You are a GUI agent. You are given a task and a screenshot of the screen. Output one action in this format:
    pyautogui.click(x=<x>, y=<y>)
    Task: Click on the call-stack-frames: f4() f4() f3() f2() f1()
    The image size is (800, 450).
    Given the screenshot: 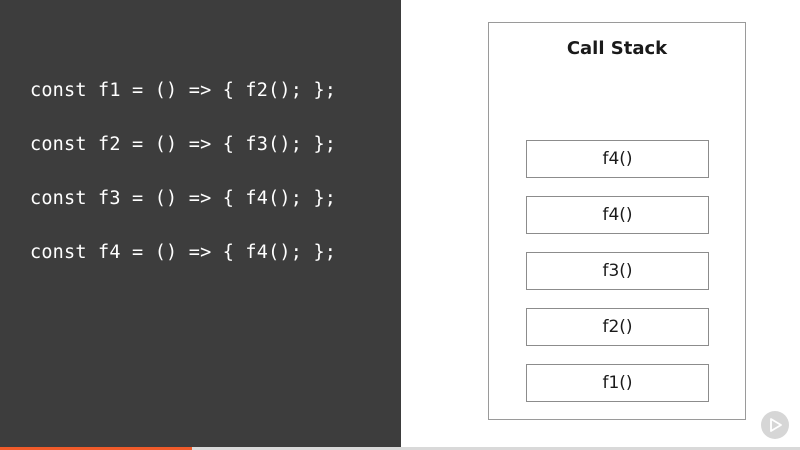 What is the action you would take?
    pyautogui.click(x=617, y=280)
    